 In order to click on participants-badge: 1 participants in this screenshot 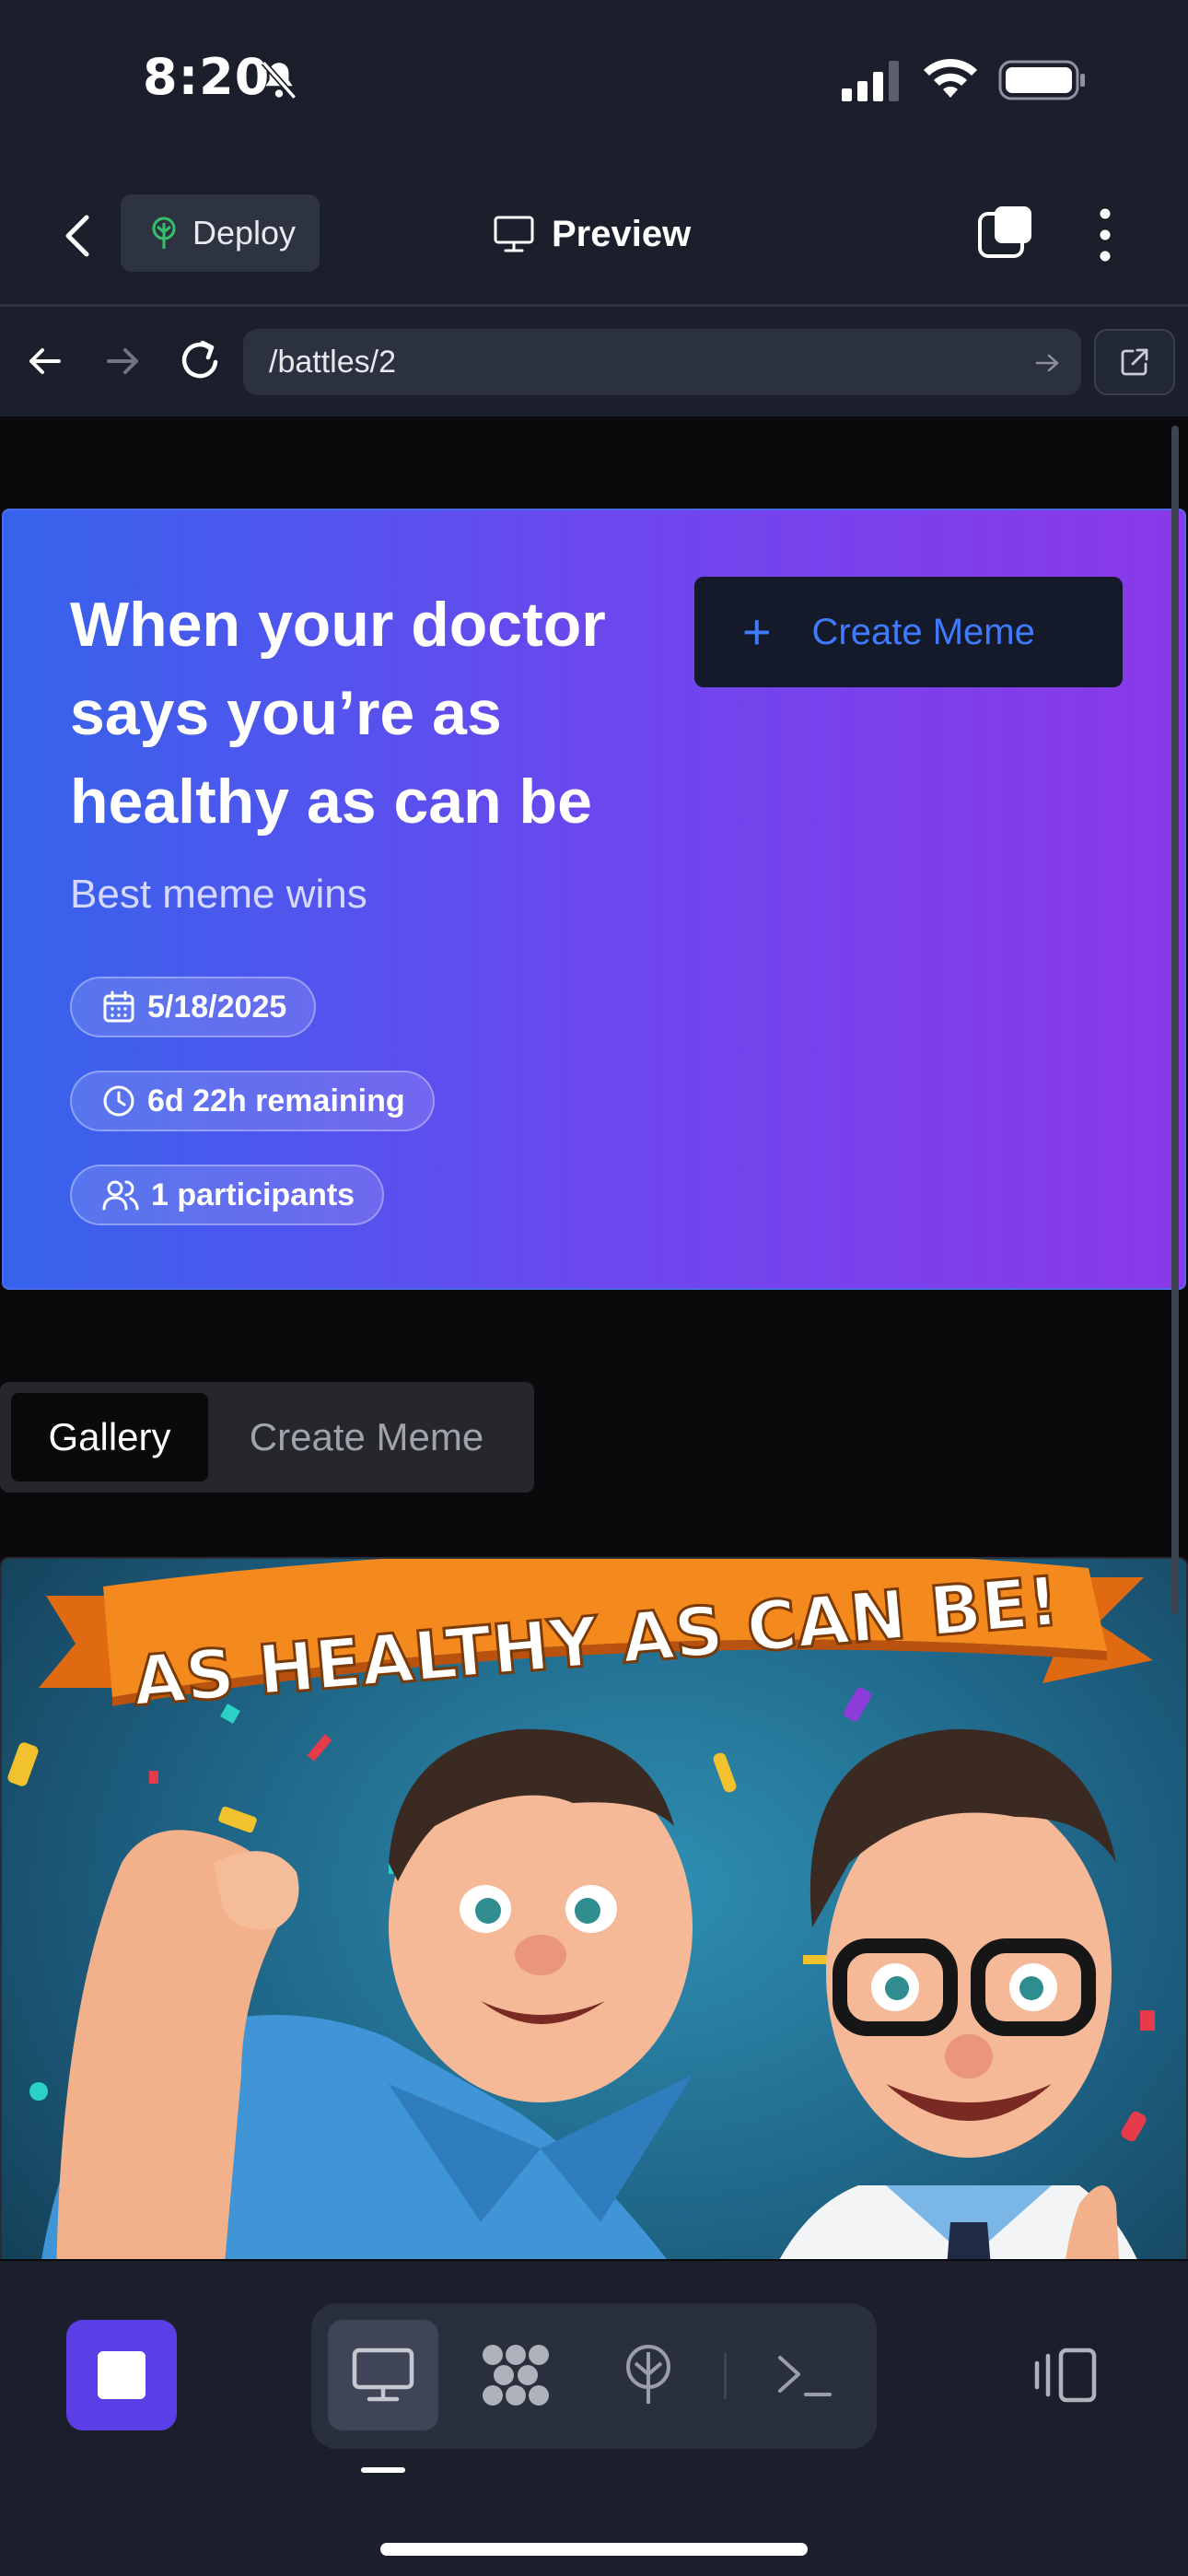, I will do `click(227, 1195)`.